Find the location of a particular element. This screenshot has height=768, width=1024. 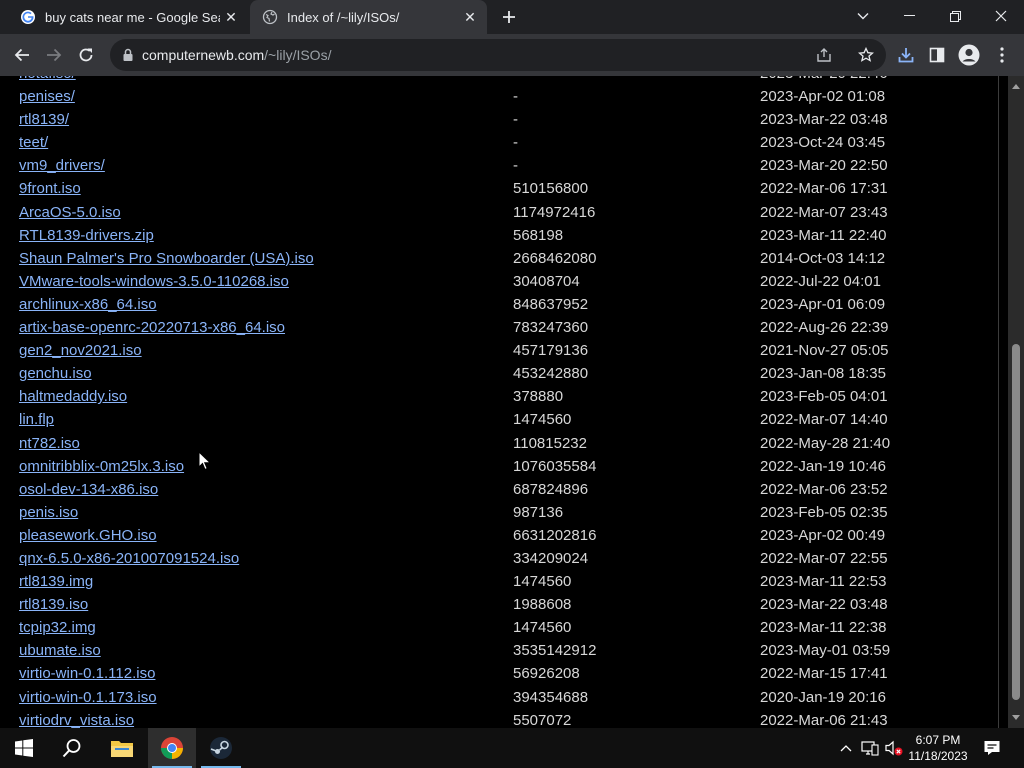

file-link: rtl8139.img is located at coordinates (56, 581).